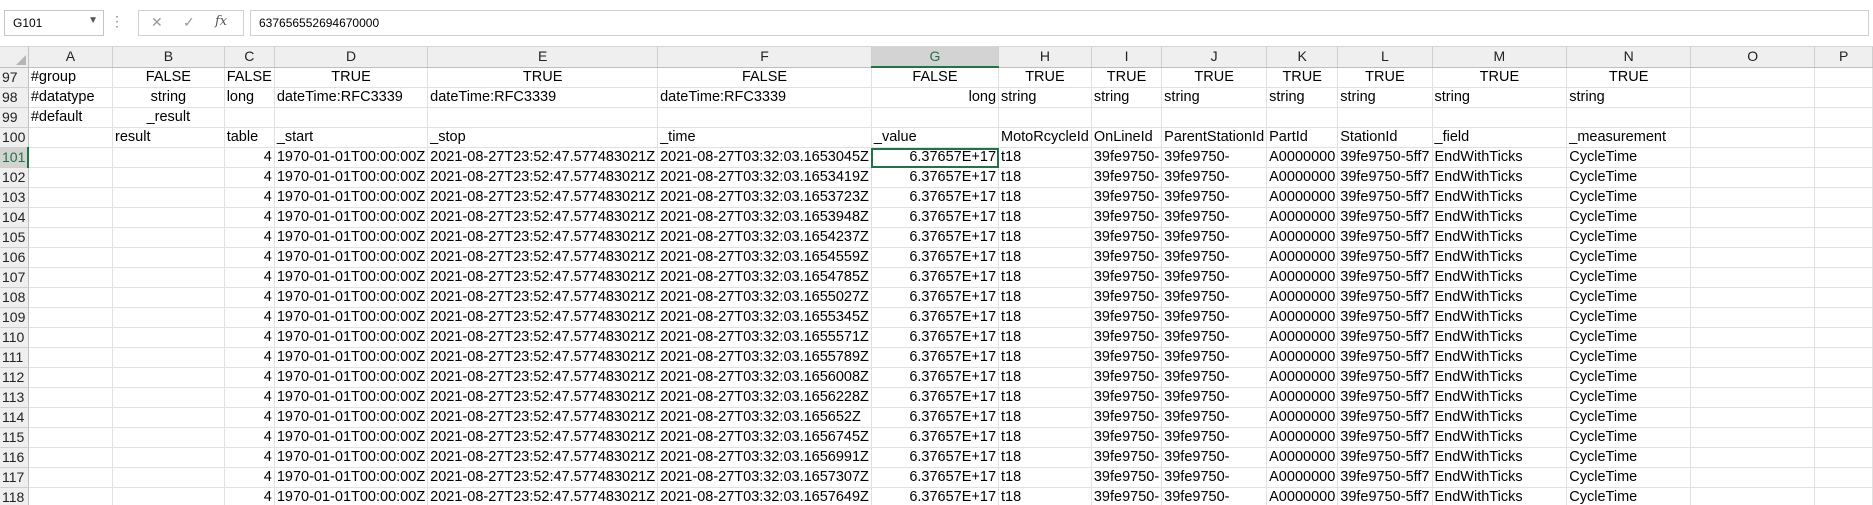 The width and height of the screenshot is (1873, 505). Describe the element at coordinates (168, 397) in the screenshot. I see `cell-b113` at that location.